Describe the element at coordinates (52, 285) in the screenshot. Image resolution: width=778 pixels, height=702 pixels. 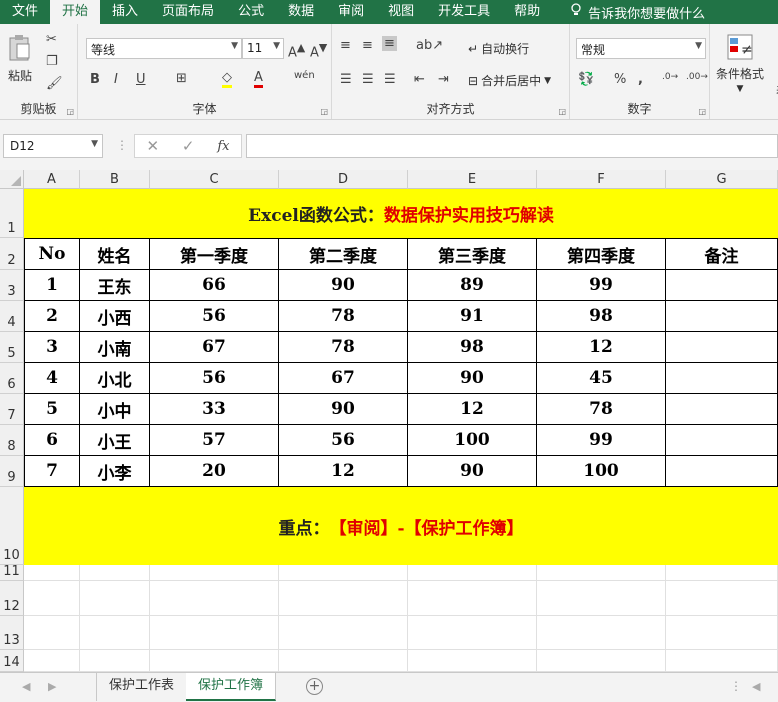
I see `table-cell: 1` at that location.